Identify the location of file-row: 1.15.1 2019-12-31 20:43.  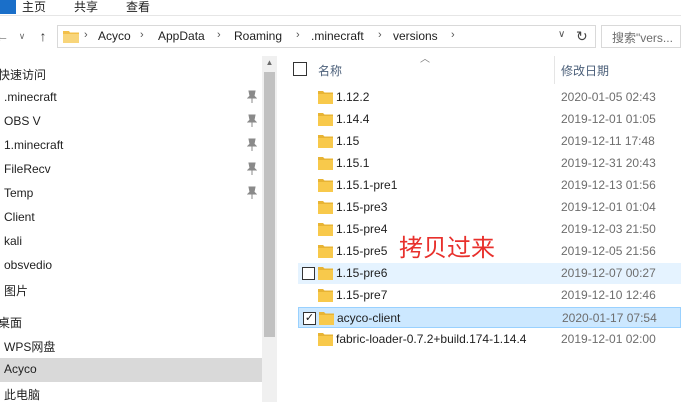
(489, 163).